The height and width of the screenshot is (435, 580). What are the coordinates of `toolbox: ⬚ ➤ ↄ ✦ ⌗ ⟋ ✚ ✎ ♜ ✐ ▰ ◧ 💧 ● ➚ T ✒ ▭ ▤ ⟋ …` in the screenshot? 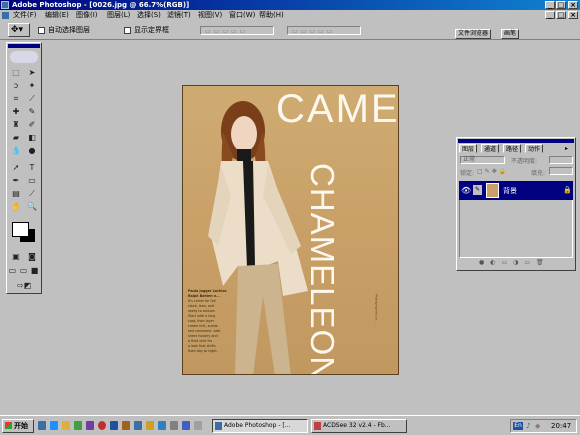 It's located at (24, 168).